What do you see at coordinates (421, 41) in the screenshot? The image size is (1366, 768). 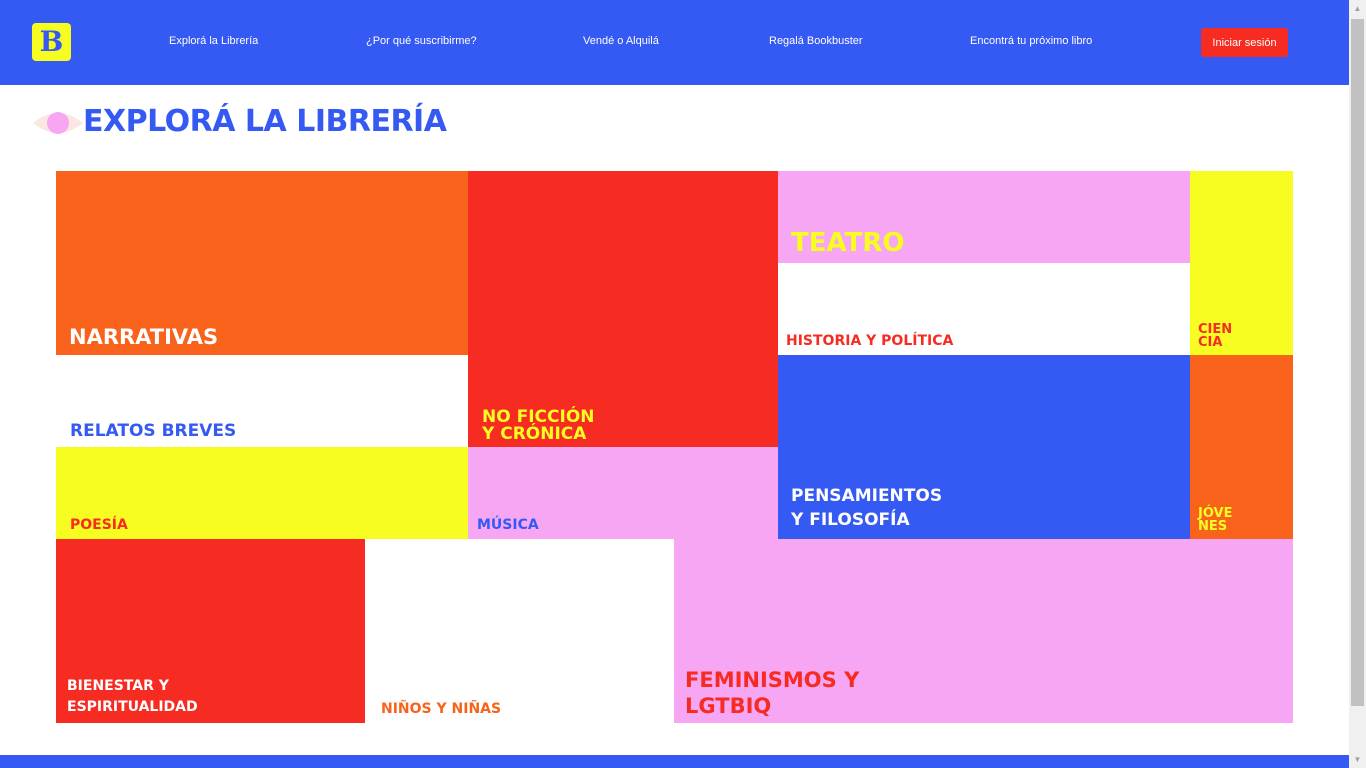 I see `nav-por-que-suscribirme: ¿Por qué suscribirme?` at bounding box center [421, 41].